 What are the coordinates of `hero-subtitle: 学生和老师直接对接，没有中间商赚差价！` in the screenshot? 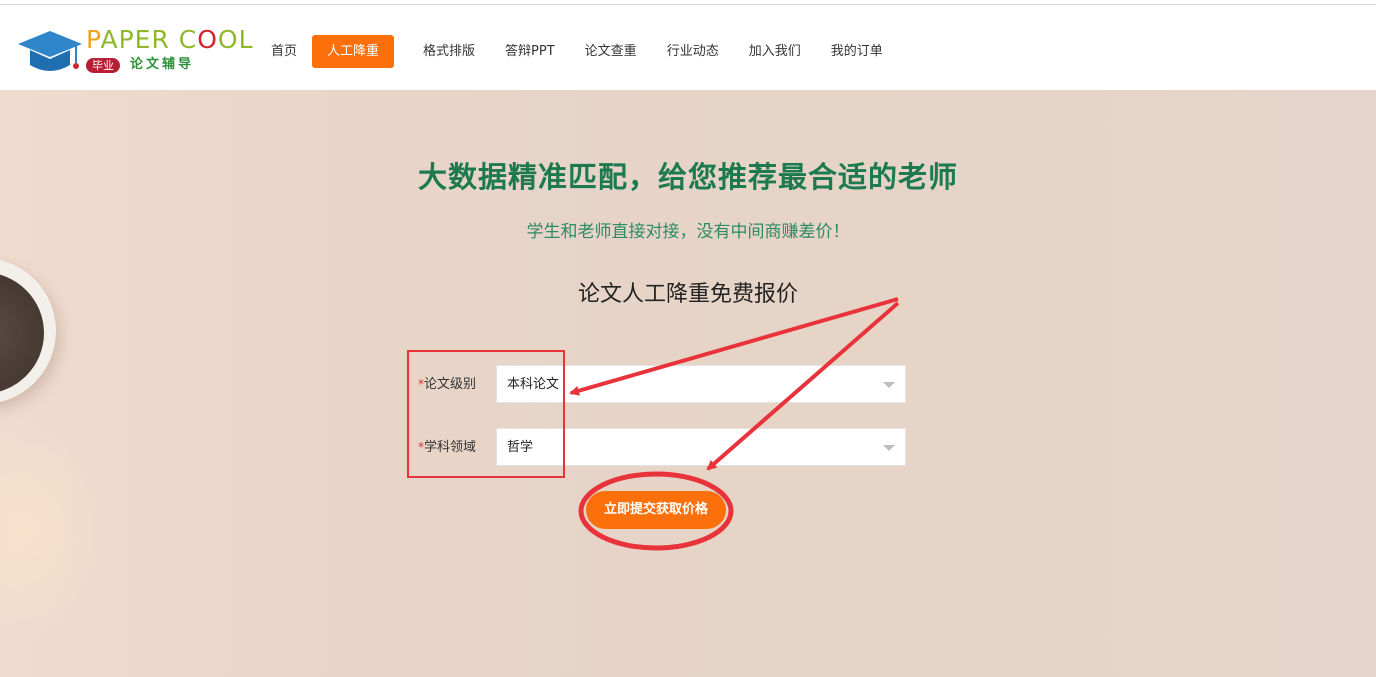 It's located at (688, 232).